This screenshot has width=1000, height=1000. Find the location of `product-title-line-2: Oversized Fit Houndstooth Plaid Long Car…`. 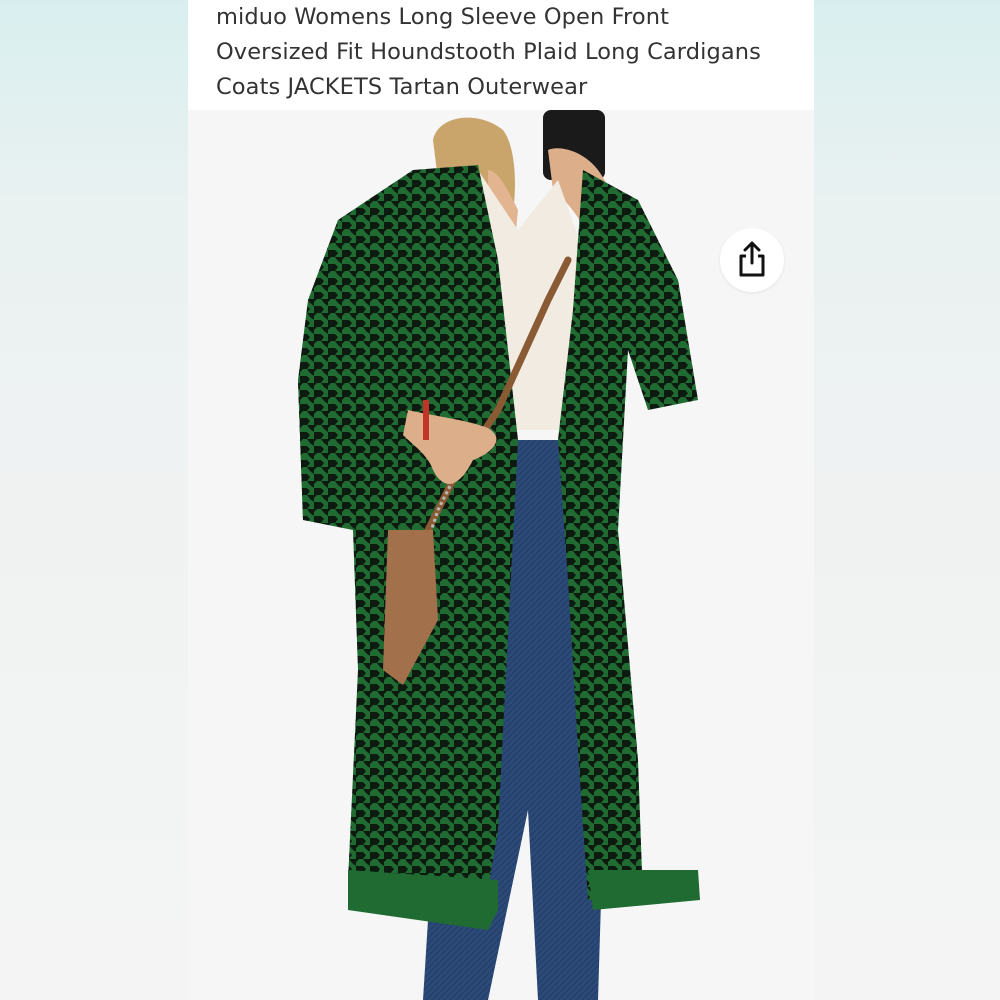

product-title-line-2: Oversized Fit Houndstooth Plaid Long Car… is located at coordinates (488, 52).